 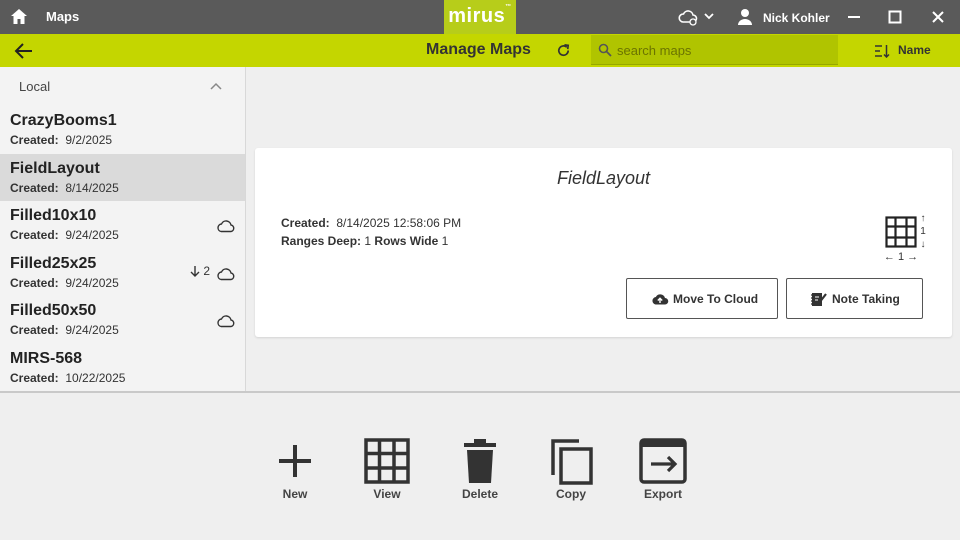 I want to click on delete-label: Delete, so click(x=480, y=494).